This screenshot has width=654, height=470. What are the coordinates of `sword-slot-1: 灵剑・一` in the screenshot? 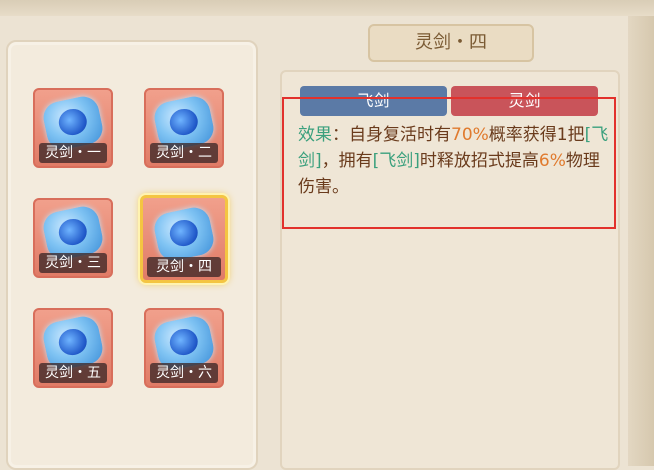 It's located at (73, 128).